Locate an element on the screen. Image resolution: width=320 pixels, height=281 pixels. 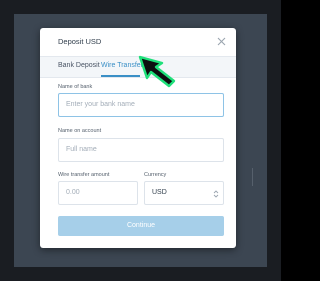
amount-input: 0.00 is located at coordinates (98, 193).